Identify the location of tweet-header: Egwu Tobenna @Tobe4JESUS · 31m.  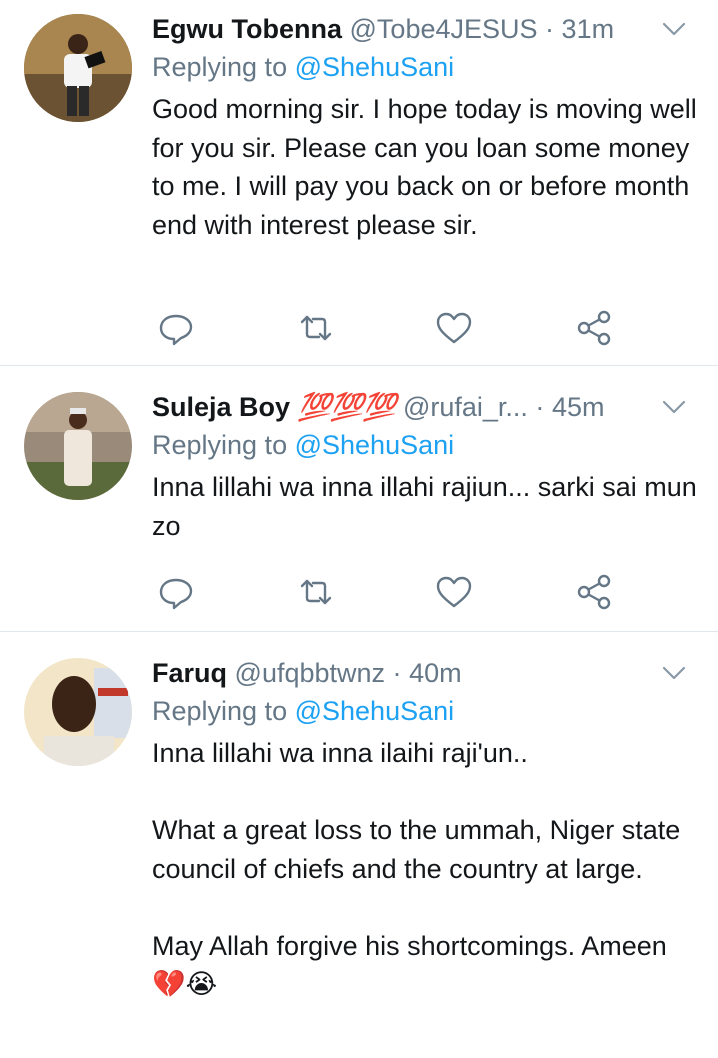
(425, 29).